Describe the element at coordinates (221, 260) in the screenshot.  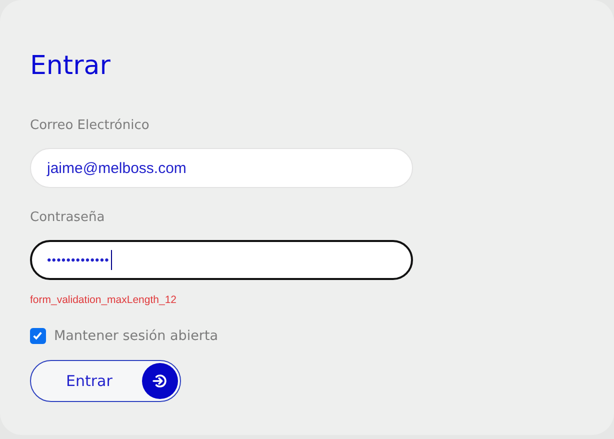
I see `input-field: •••••••••••••` at that location.